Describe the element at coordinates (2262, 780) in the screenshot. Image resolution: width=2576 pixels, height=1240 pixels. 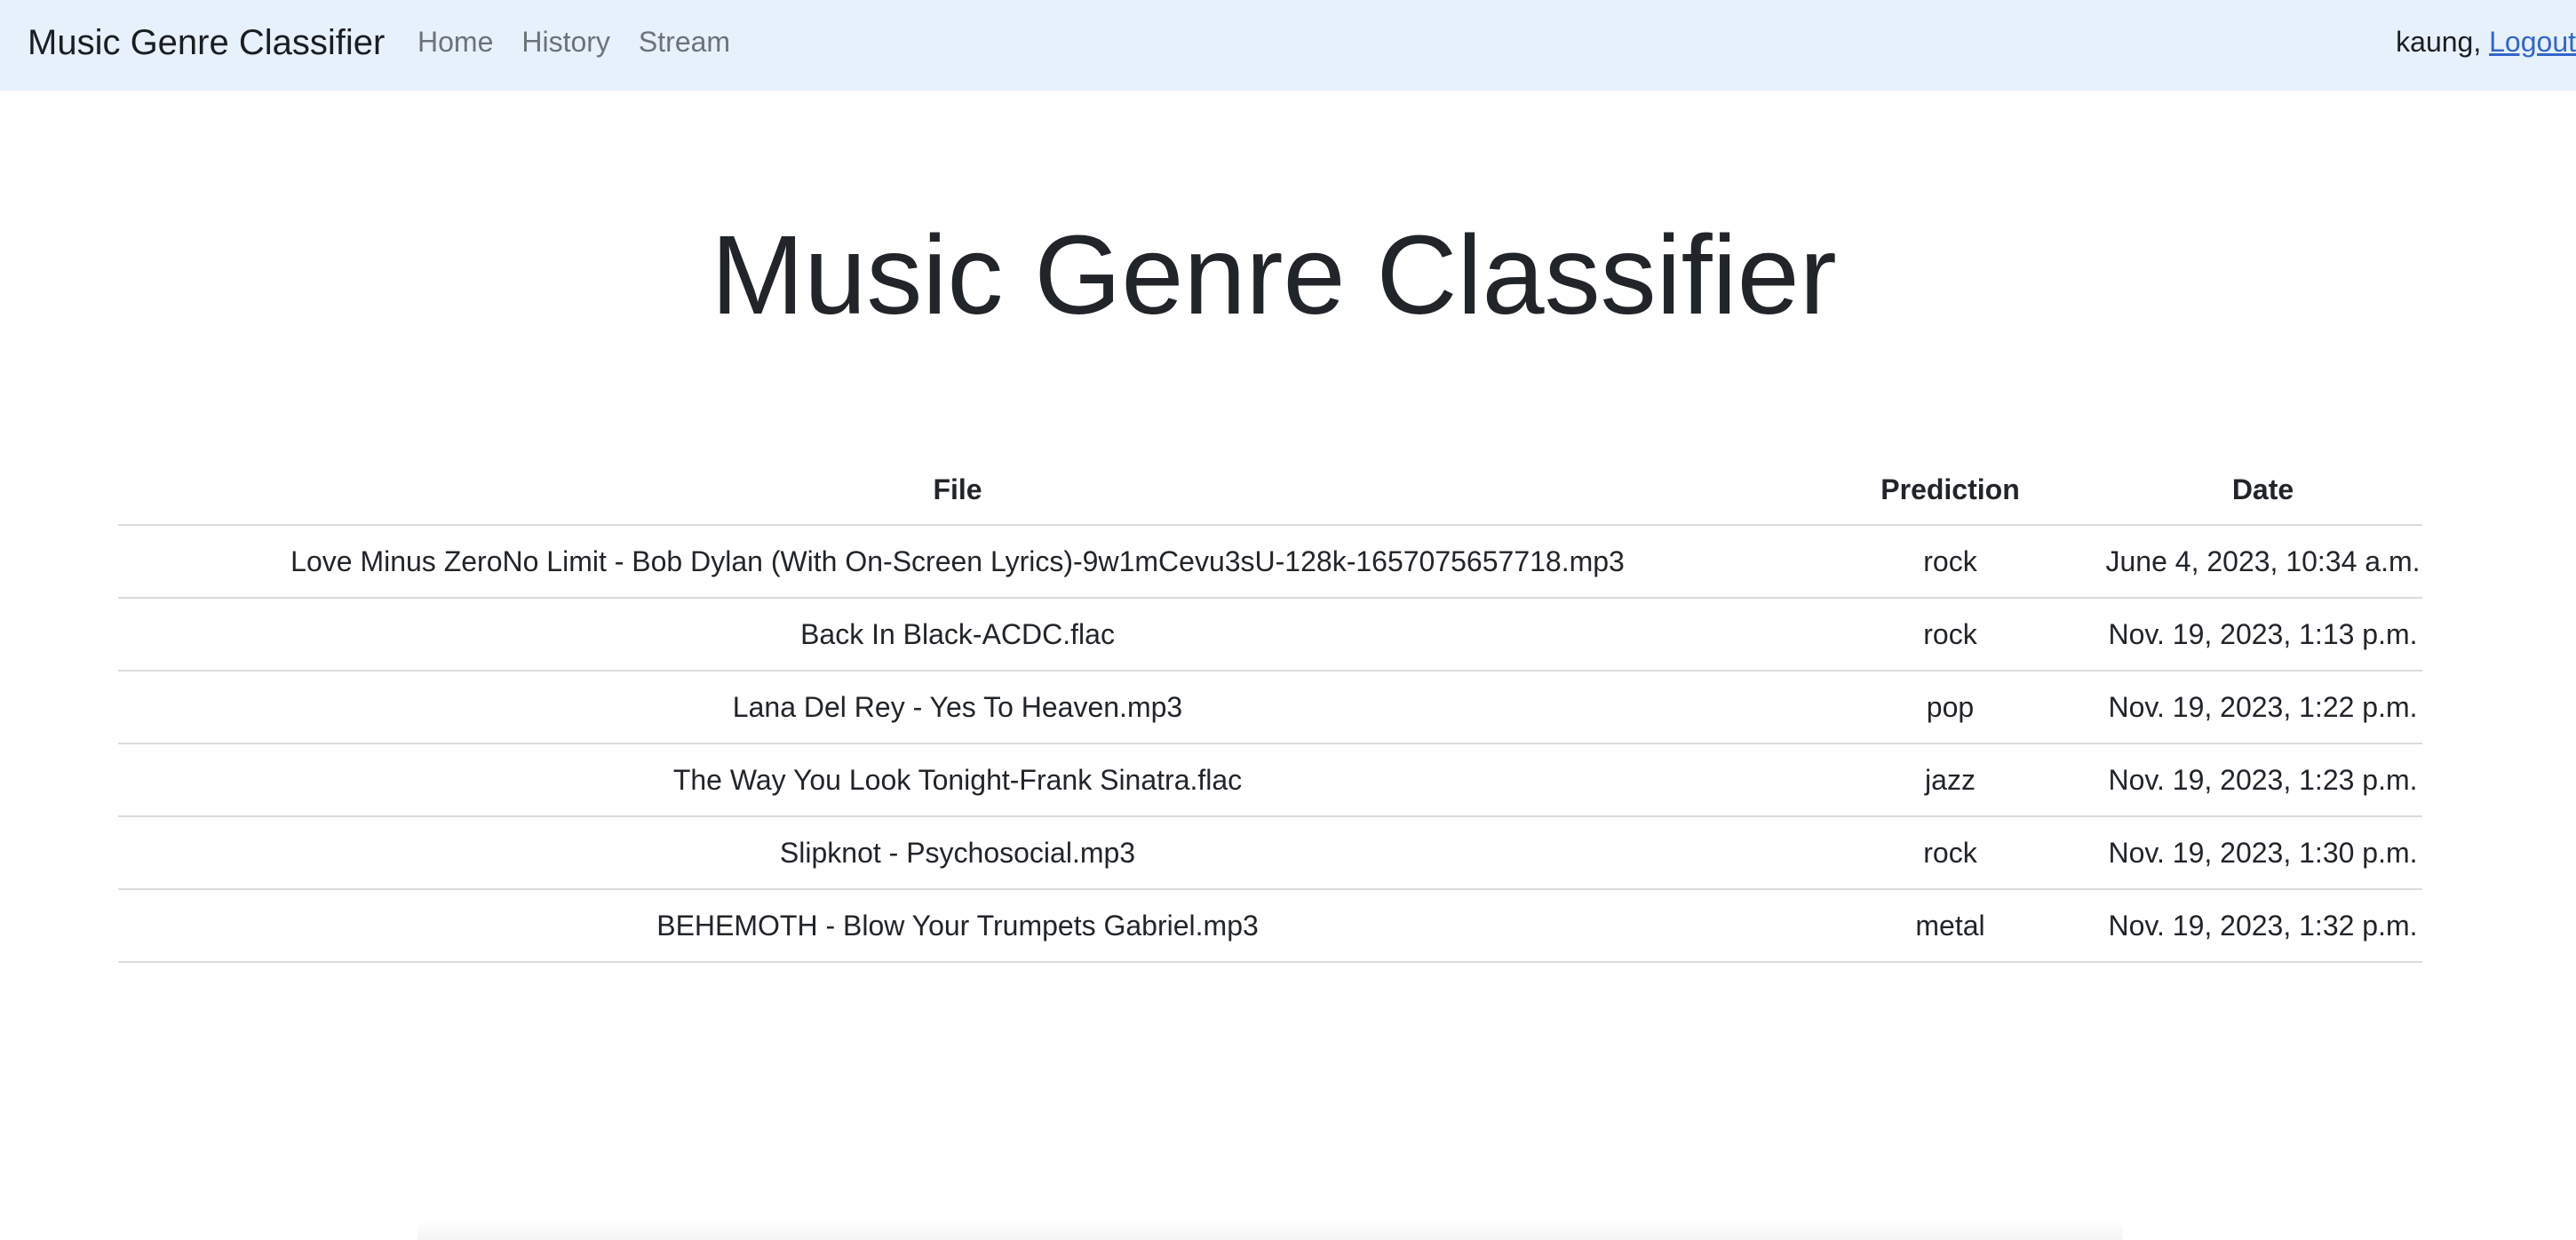
I see `cell-date: Nov. 19, 2023, 1:23 p.m.` at that location.